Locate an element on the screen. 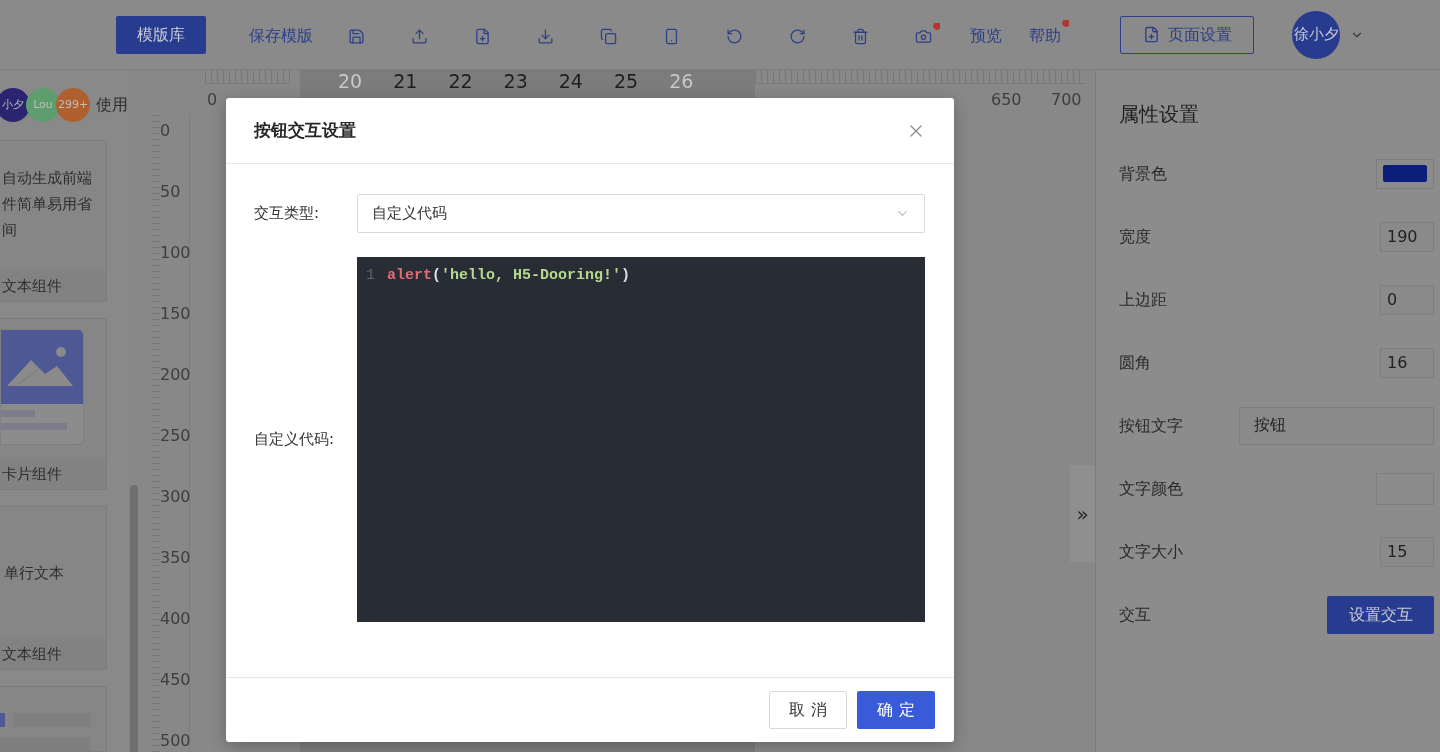 The height and width of the screenshot is (752, 1440). number-field: 0 is located at coordinates (1407, 299).